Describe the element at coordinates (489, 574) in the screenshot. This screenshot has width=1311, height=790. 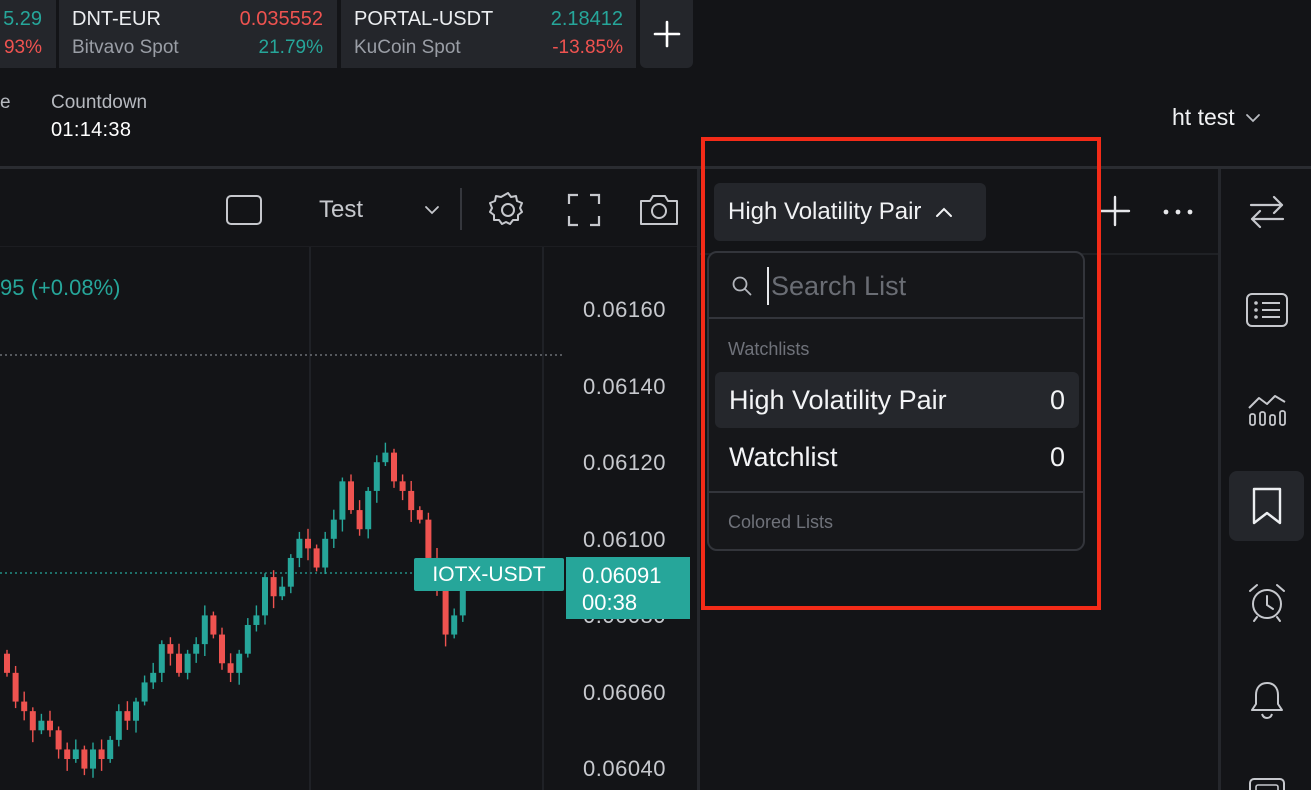
I see `symbol-price-tag: IOTX-USDT` at that location.